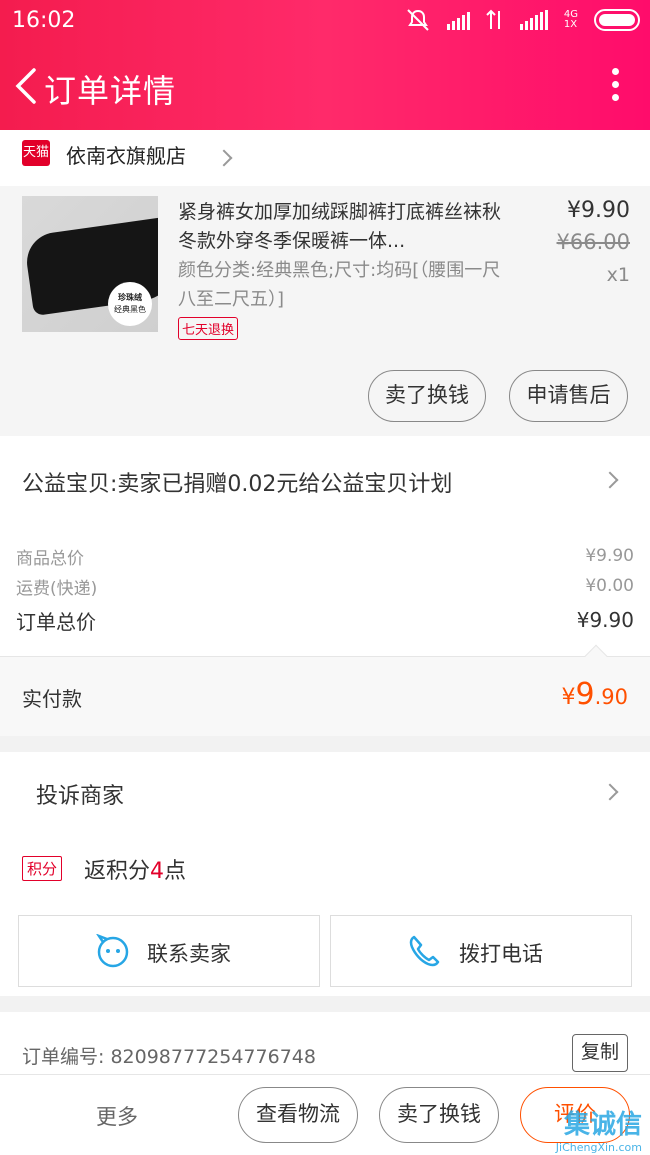 This screenshot has height=1155, width=650. What do you see at coordinates (325, 557) in the screenshot?
I see `summary-row-goods: 商品总价 ¥9.90` at bounding box center [325, 557].